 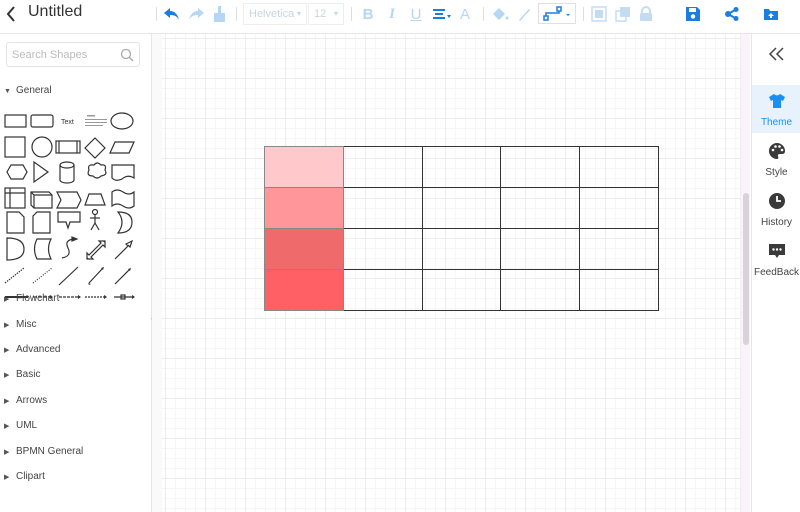 I want to click on trapezoid-shape, so click(x=95, y=199).